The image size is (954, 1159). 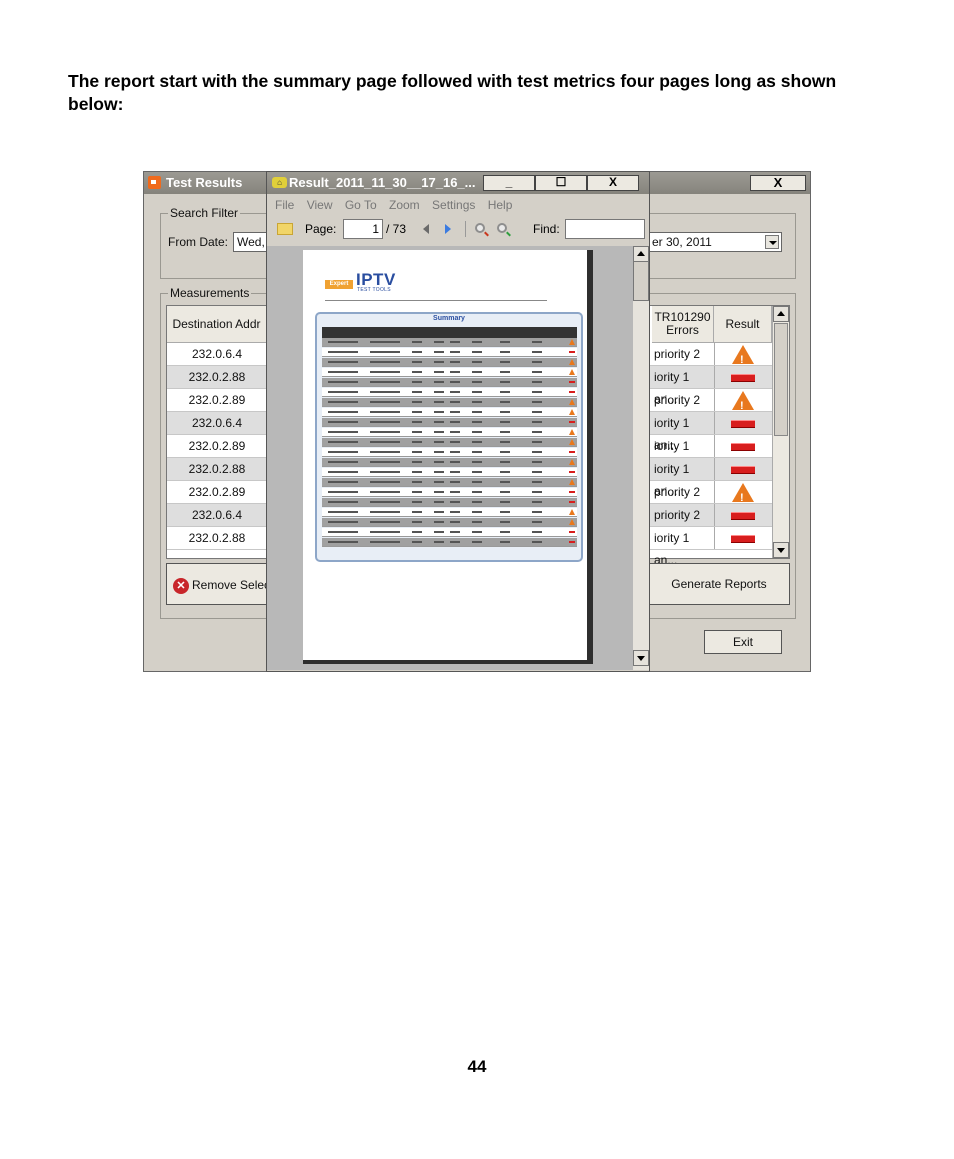 I want to click on zoom-in-icon, so click(x=502, y=228).